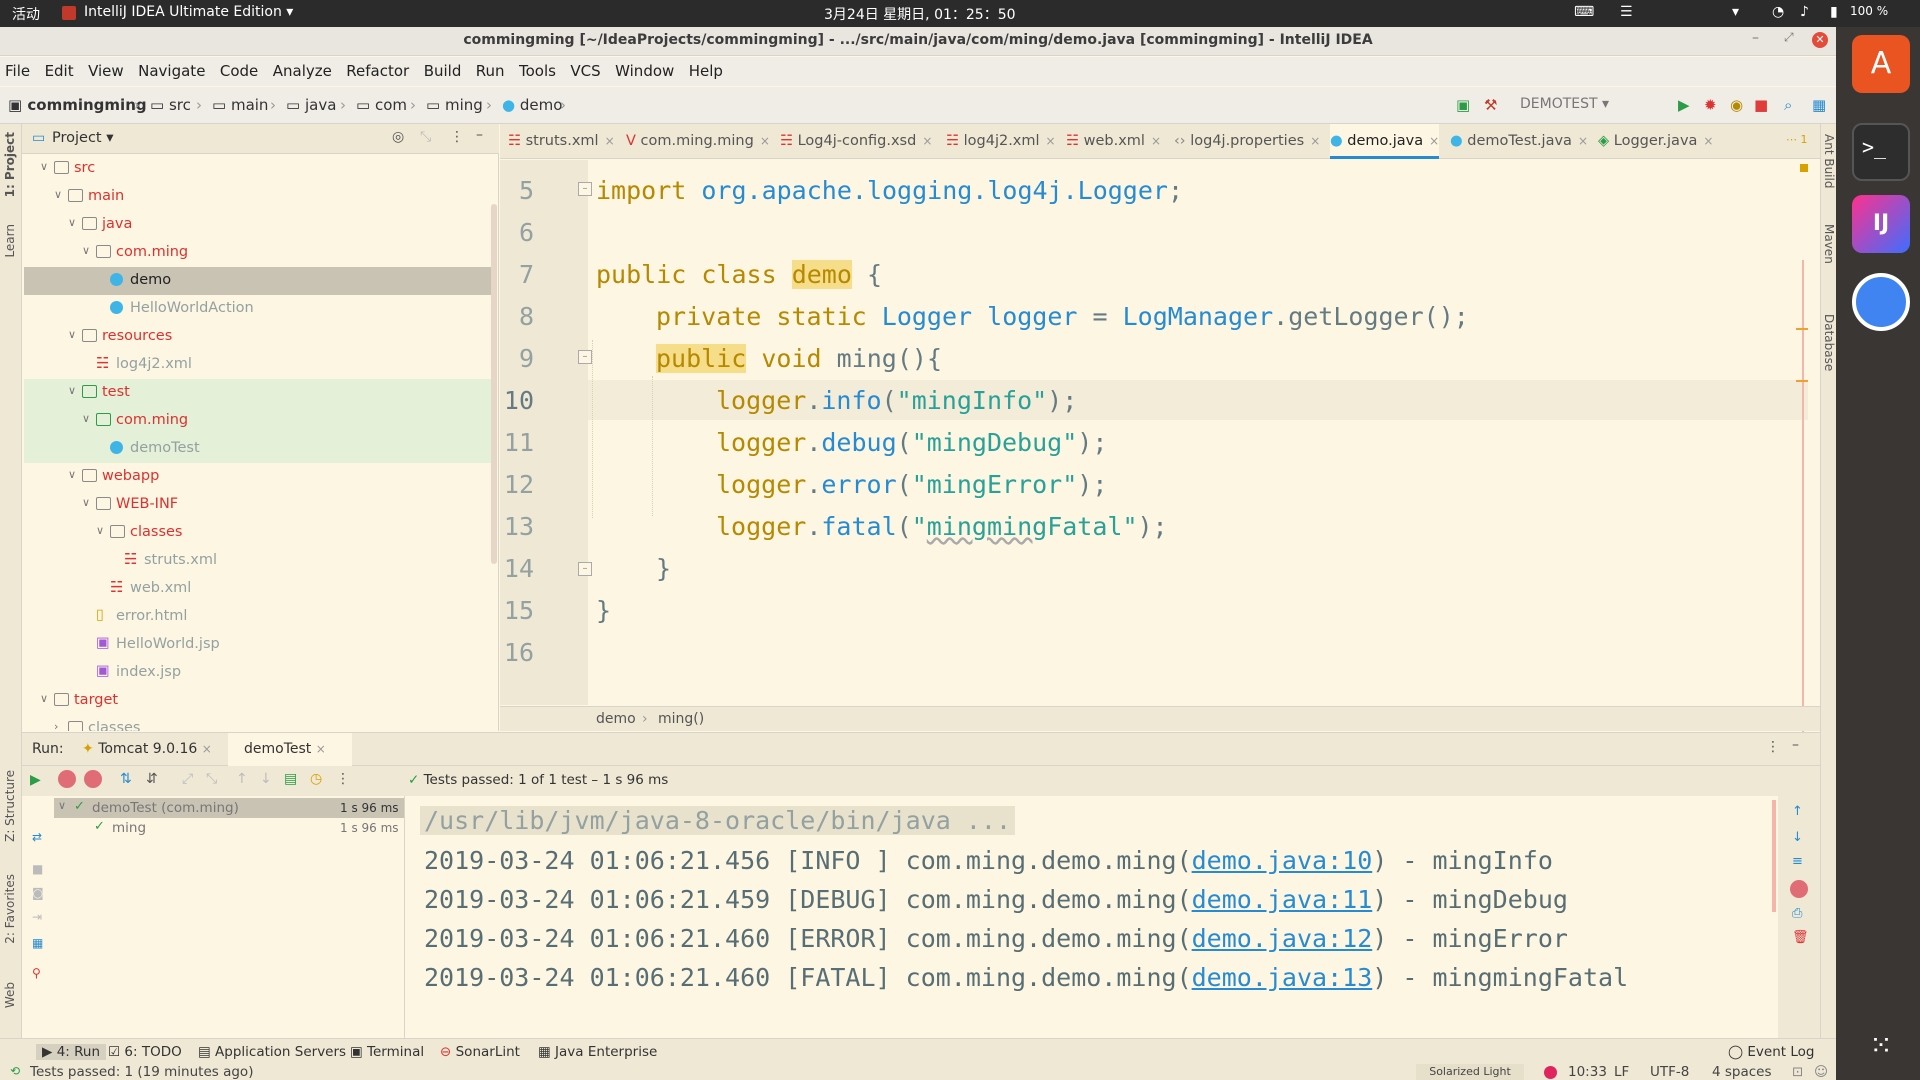  What do you see at coordinates (381, 105) in the screenshot?
I see `breadcrumb-com: ▭ com` at bounding box center [381, 105].